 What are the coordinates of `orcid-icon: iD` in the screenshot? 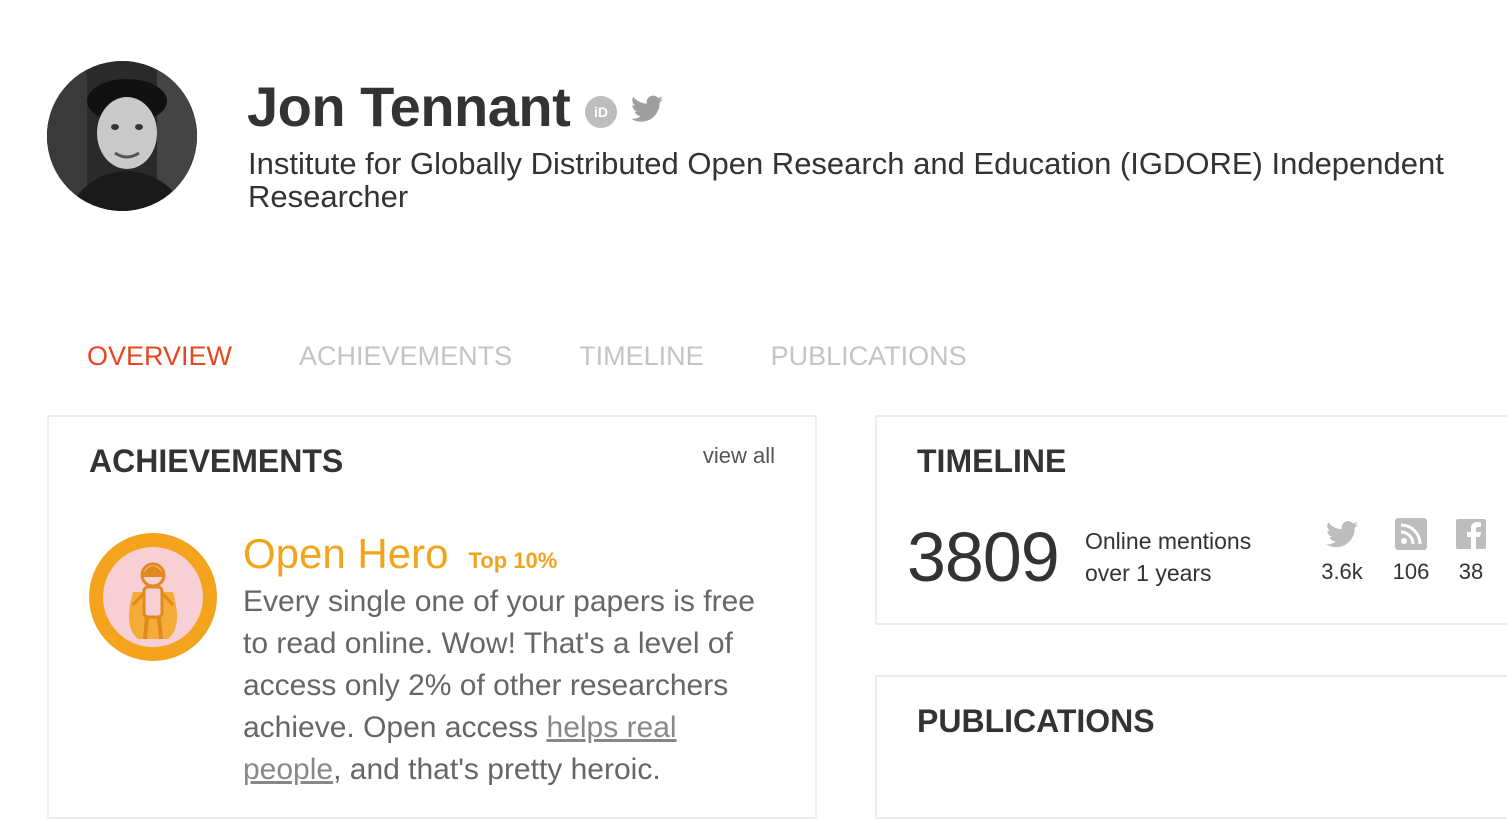 It's located at (601, 111).